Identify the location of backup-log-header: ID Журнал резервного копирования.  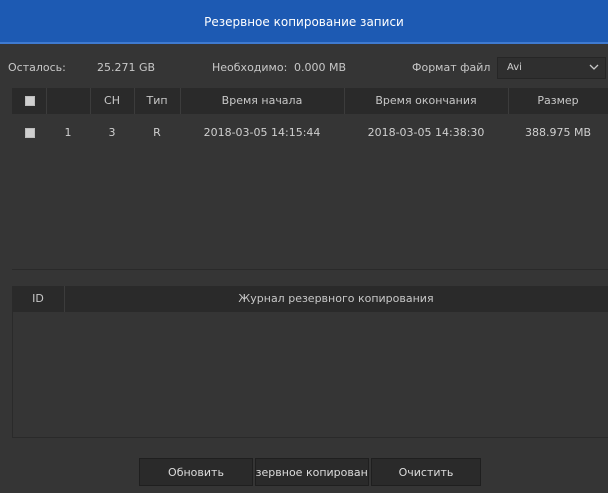
(310, 299).